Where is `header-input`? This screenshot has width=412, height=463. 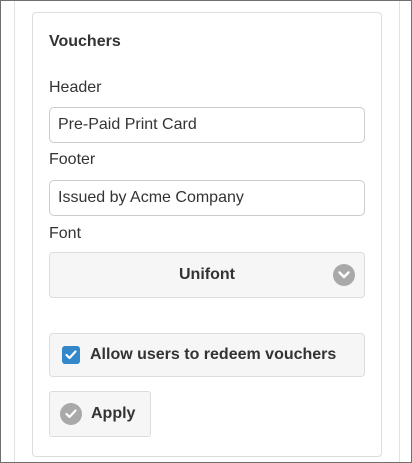 header-input is located at coordinates (207, 125).